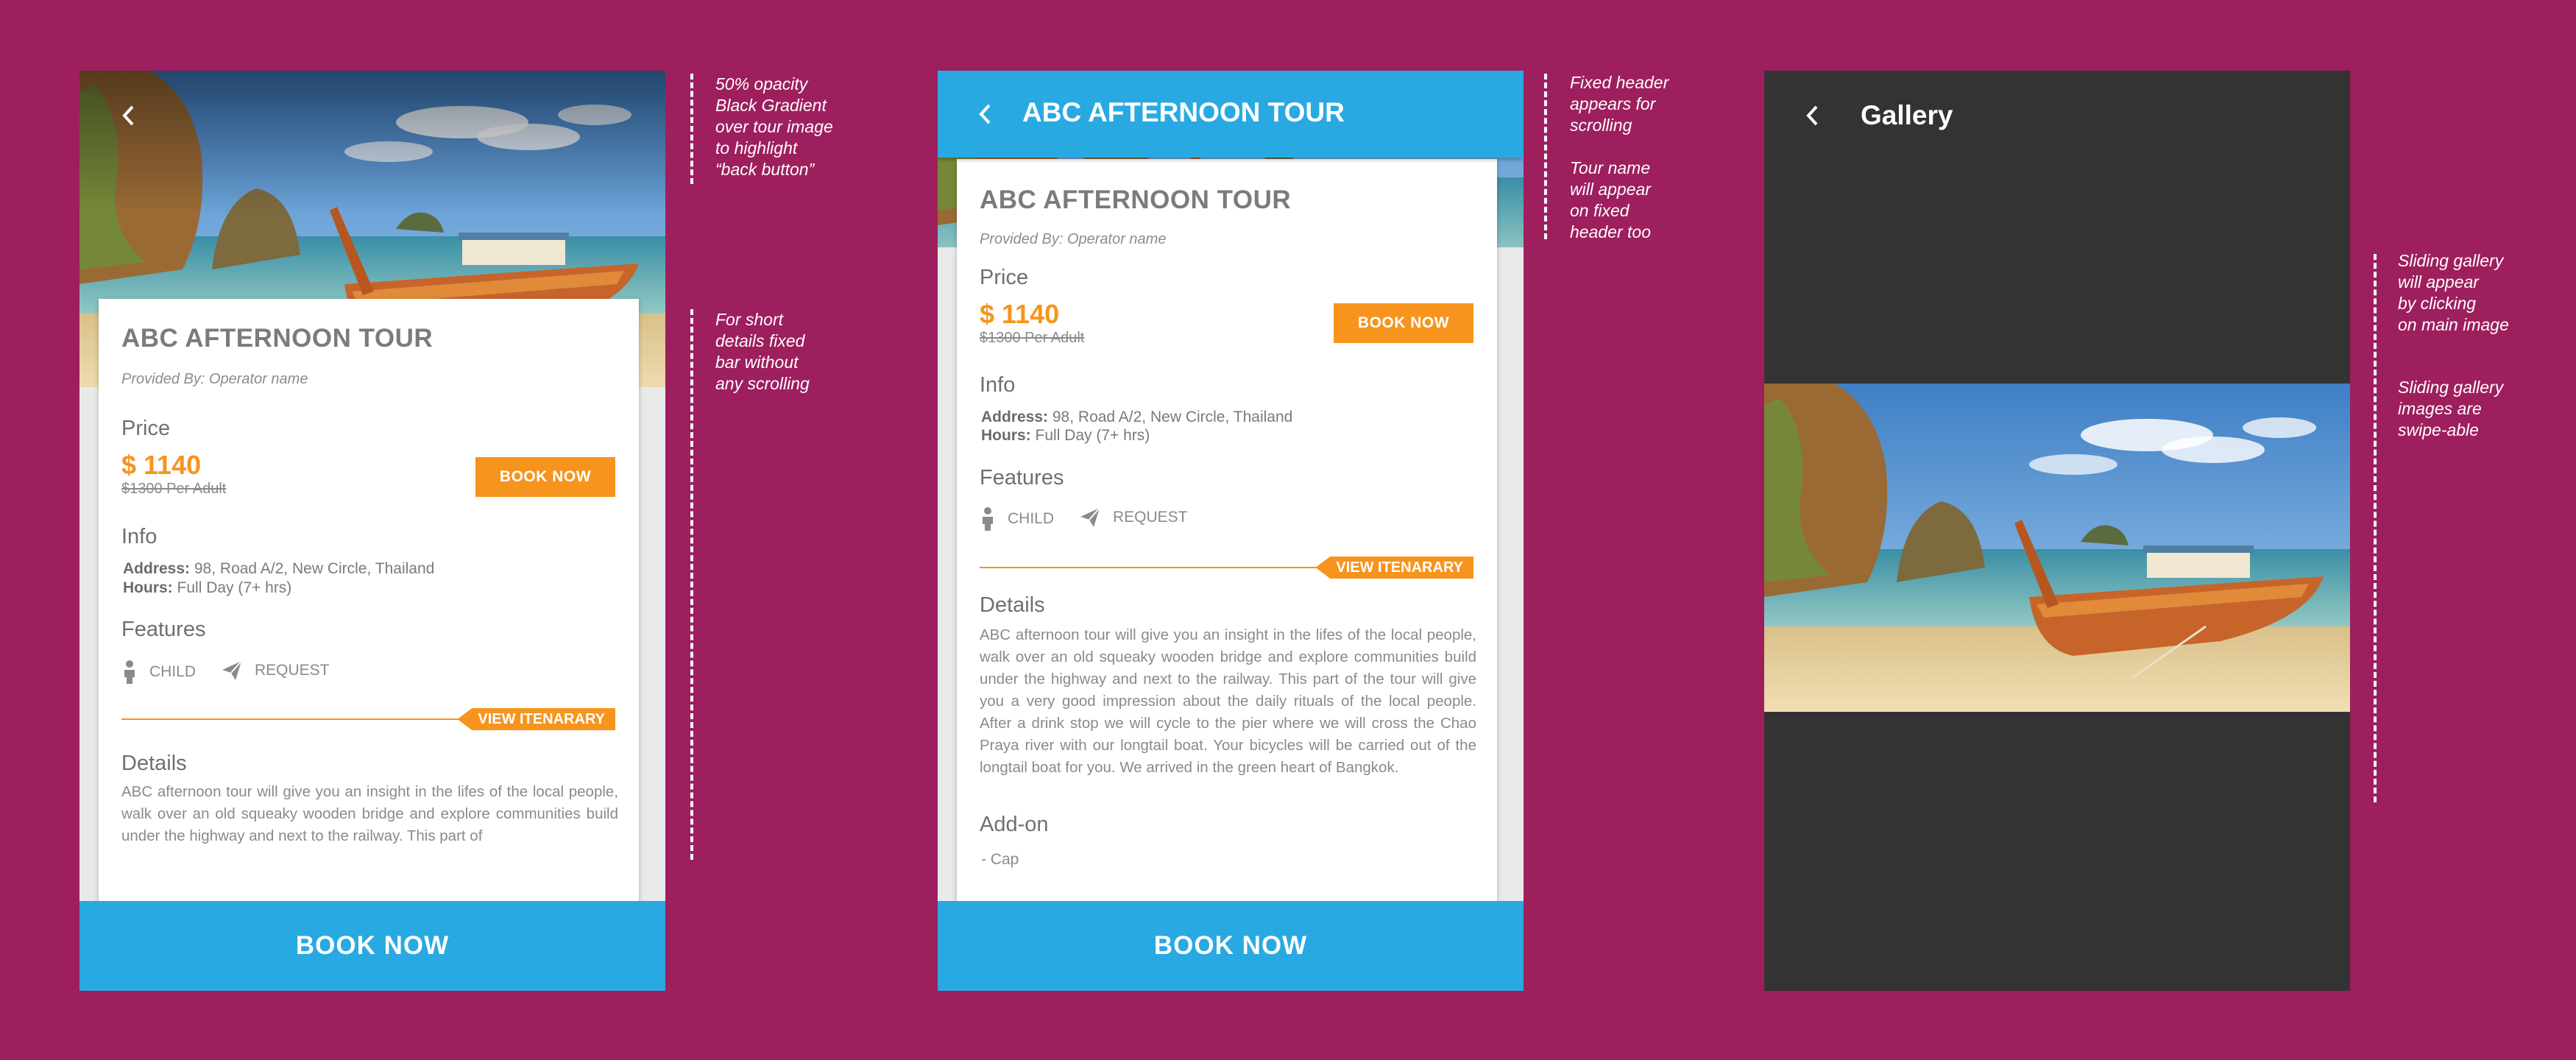 This screenshot has width=2576, height=1060. Describe the element at coordinates (1610, 167) in the screenshot. I see `note-line: Tour name` at that location.